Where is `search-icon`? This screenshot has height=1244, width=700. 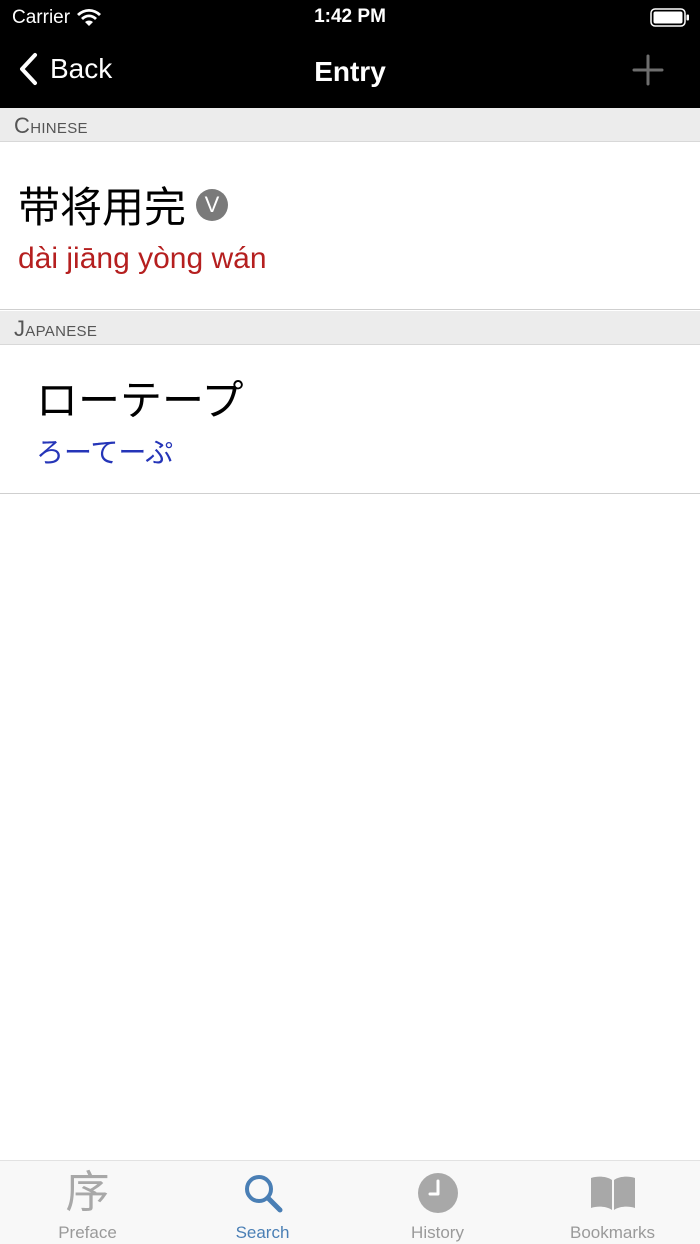
search-icon is located at coordinates (263, 1193).